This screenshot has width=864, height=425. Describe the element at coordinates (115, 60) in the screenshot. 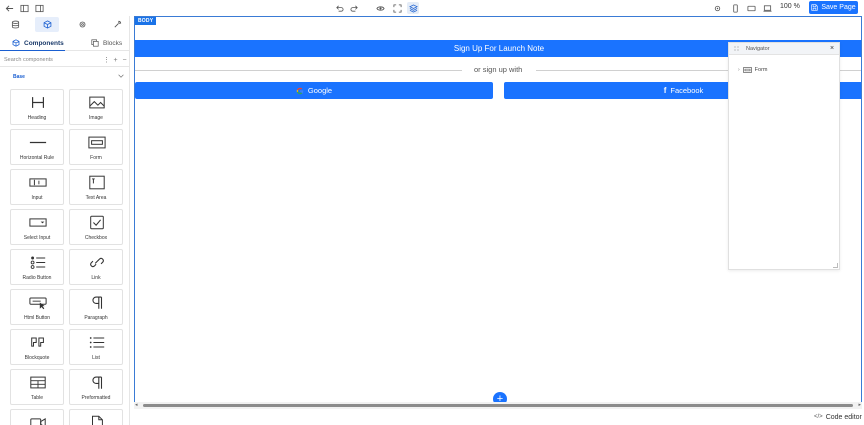

I see `add-icon: +` at that location.